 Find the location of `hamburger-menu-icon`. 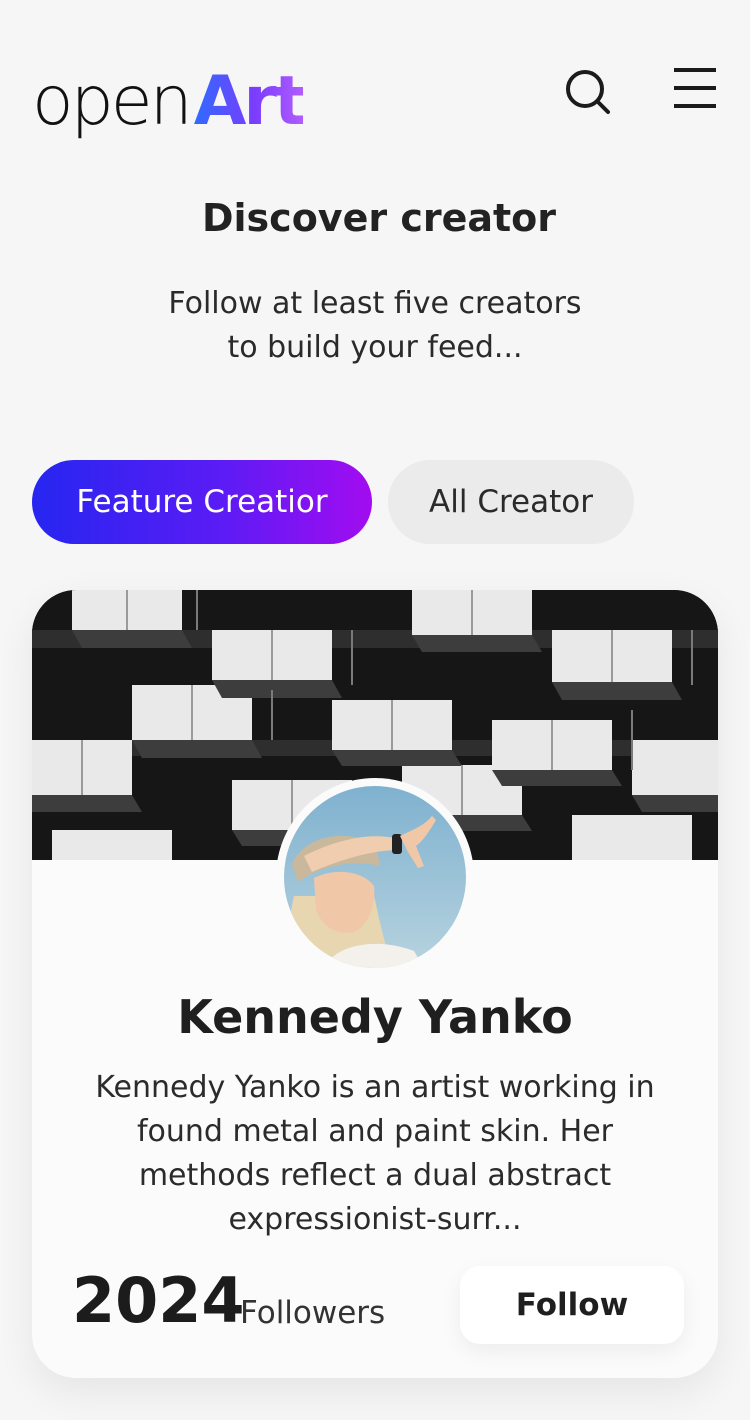

hamburger-menu-icon is located at coordinates (695, 88).